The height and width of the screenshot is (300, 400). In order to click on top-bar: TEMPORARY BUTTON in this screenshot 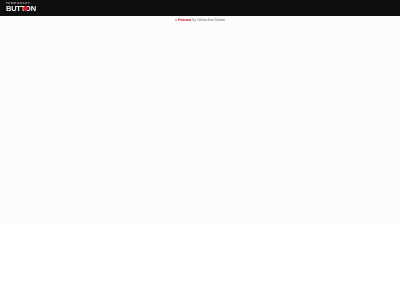, I will do `click(200, 8)`.